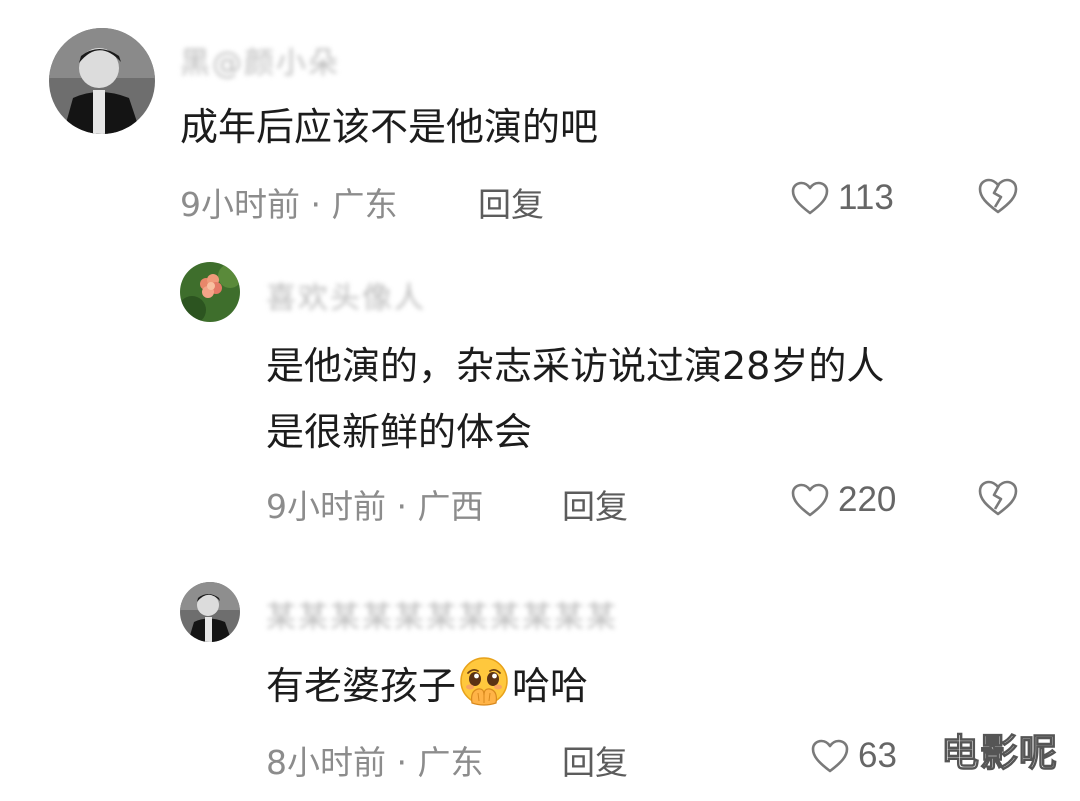  Describe the element at coordinates (399, 432) in the screenshot. I see `comment-text-line-2: 是很新鲜的体会` at that location.